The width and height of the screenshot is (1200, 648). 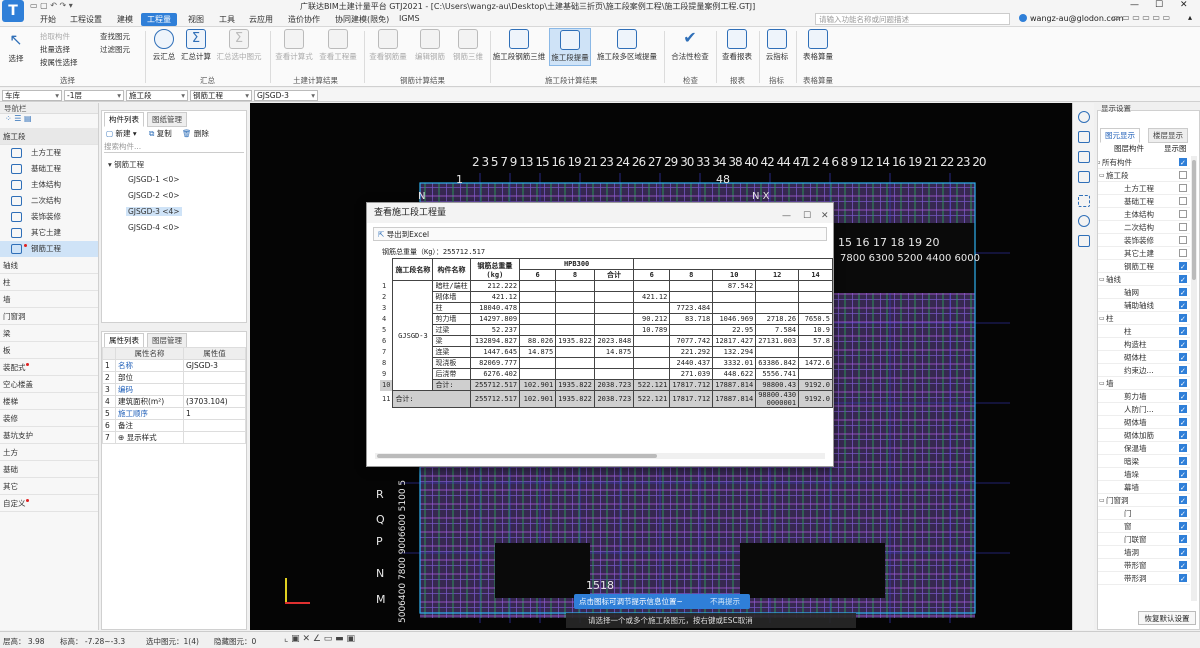 What do you see at coordinates (49, 418) in the screenshot?
I see `nav-section-finishing: 装修` at bounding box center [49, 418].